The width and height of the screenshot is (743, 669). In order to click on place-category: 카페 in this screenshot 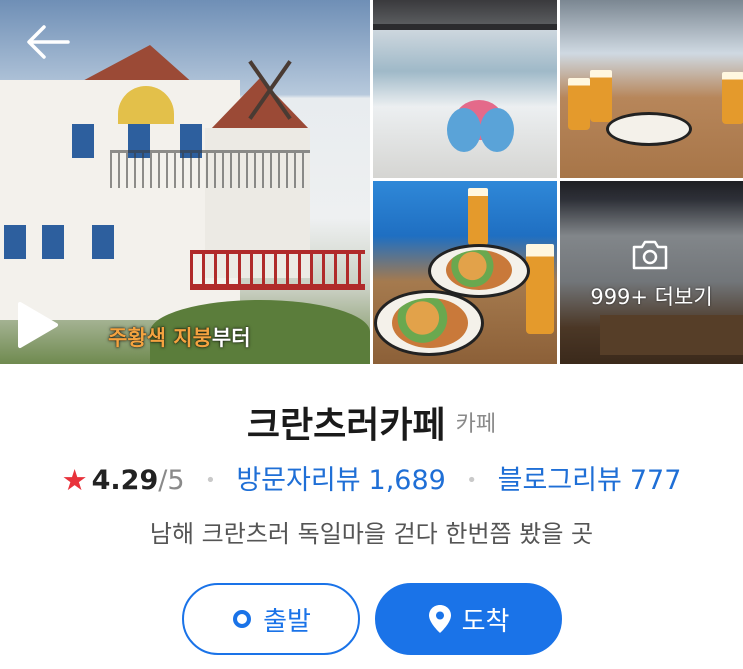, I will do `click(476, 424)`.